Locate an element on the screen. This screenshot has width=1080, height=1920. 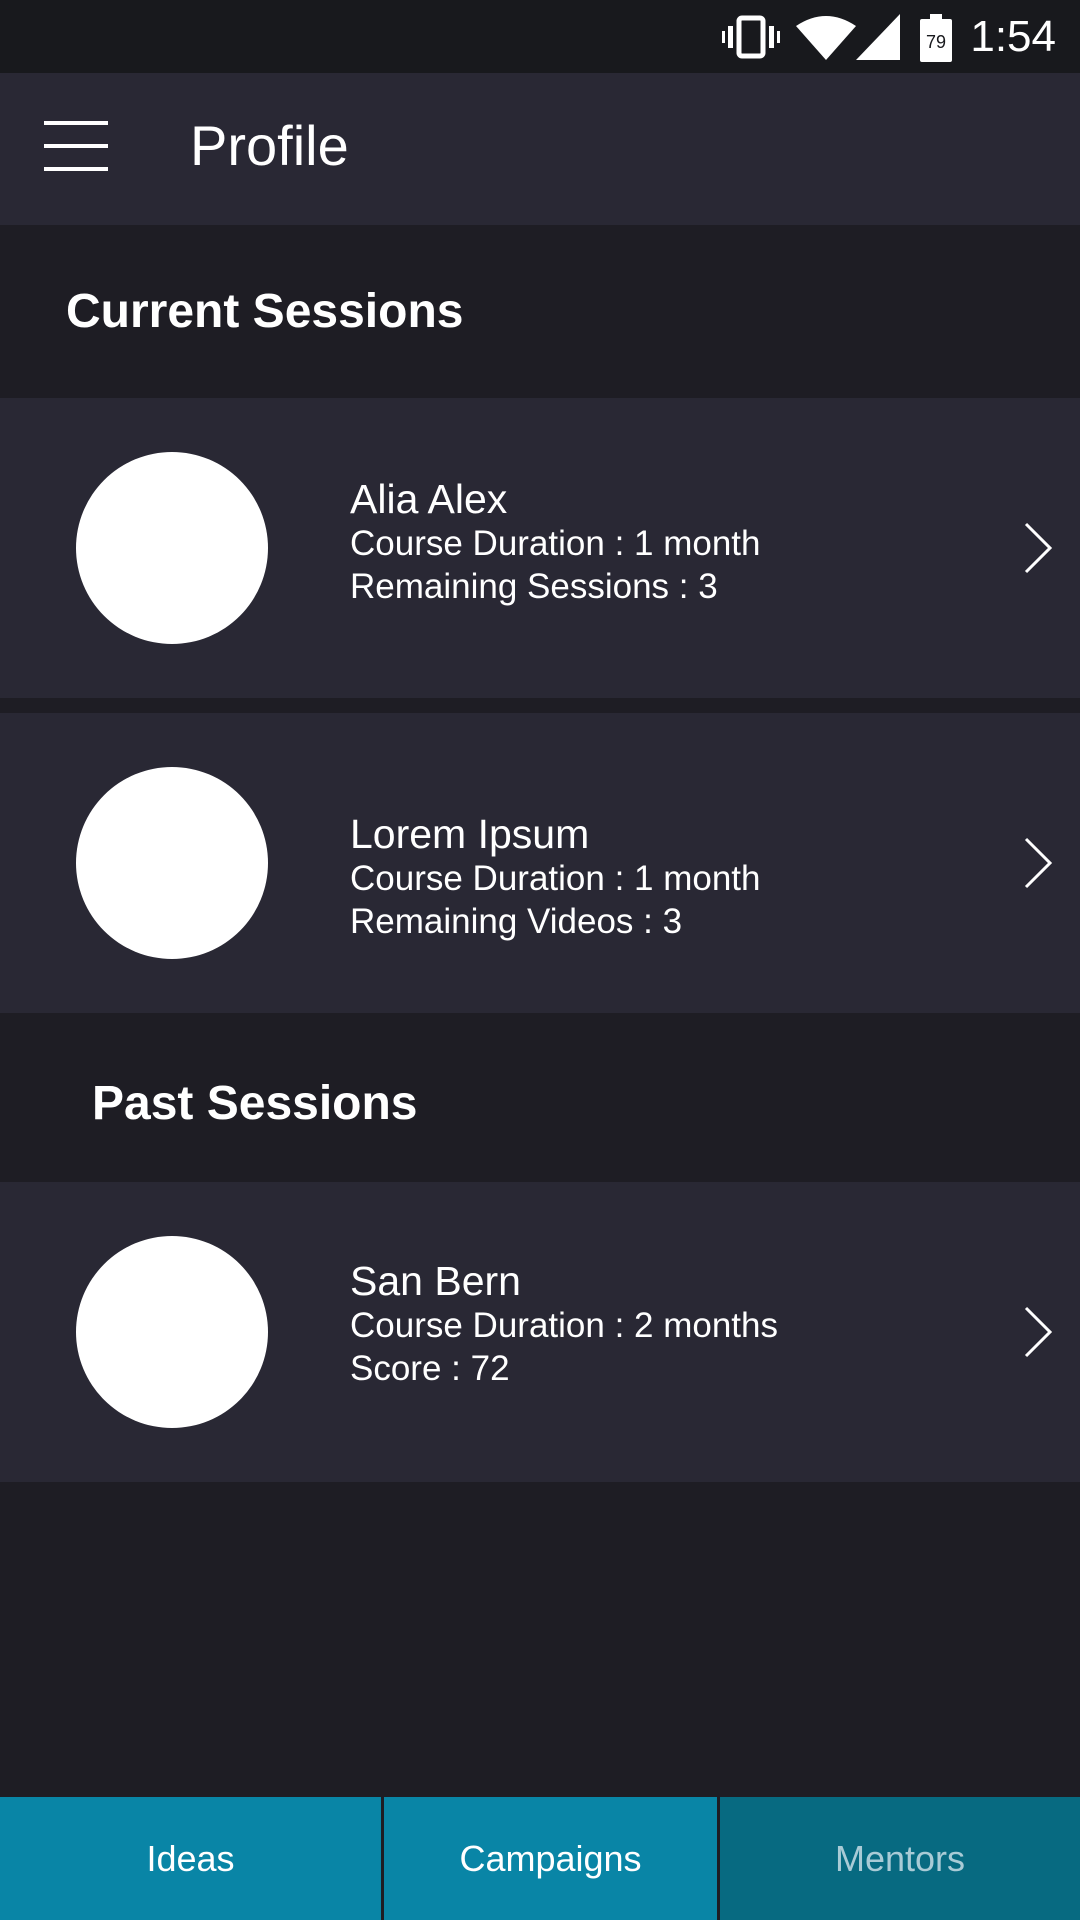
signal-icon is located at coordinates (878, 37).